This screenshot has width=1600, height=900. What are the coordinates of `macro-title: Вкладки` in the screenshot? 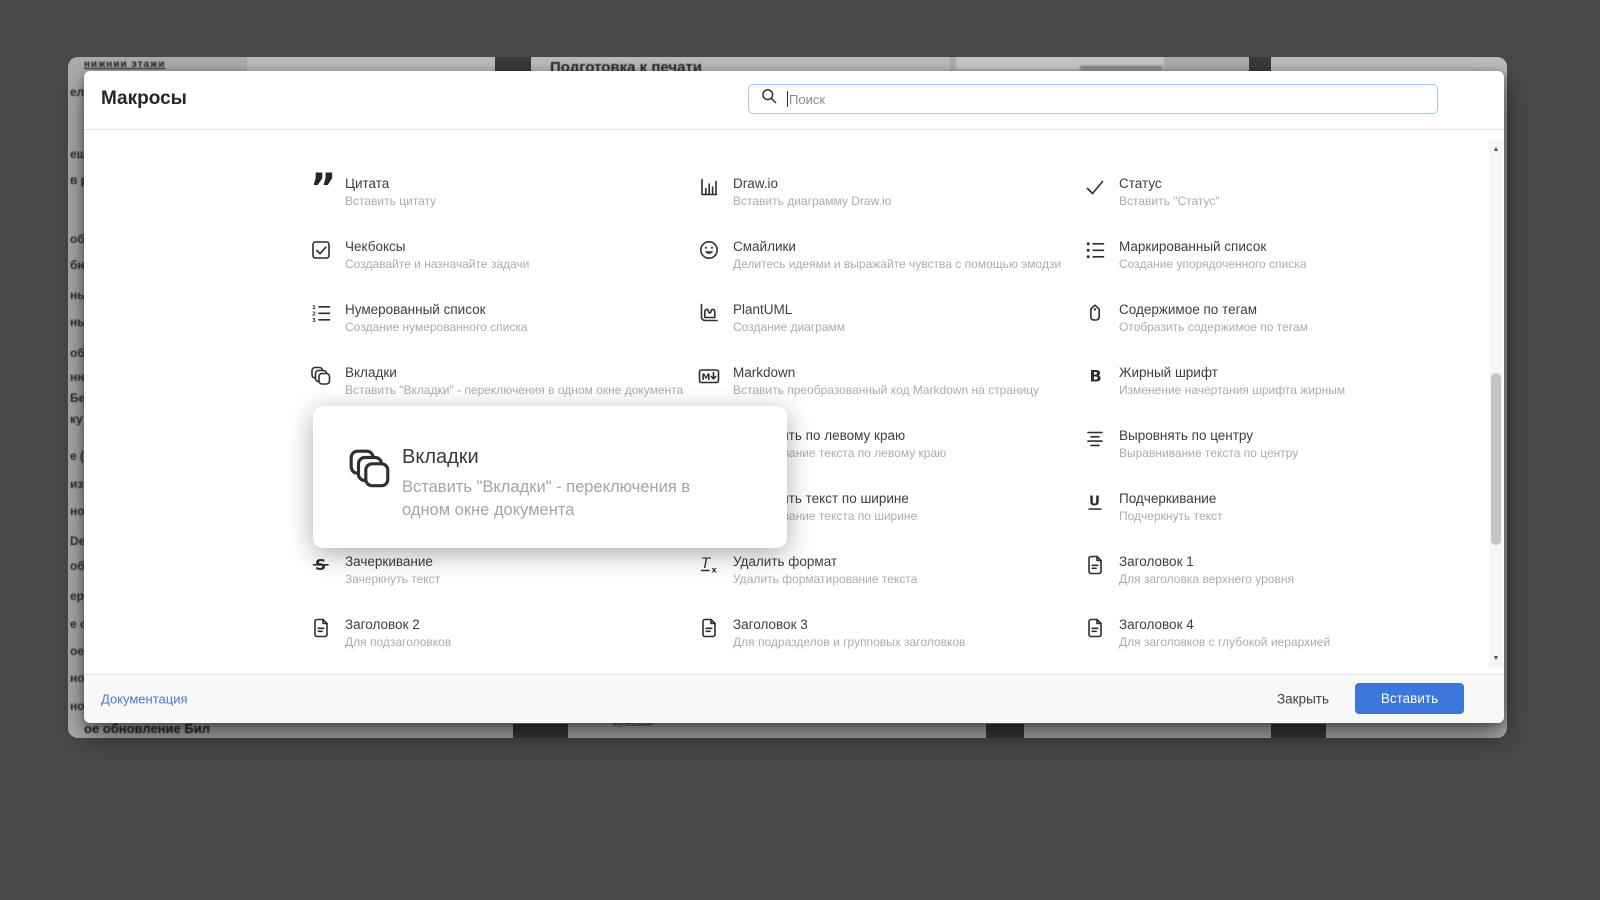 It's located at (371, 372).